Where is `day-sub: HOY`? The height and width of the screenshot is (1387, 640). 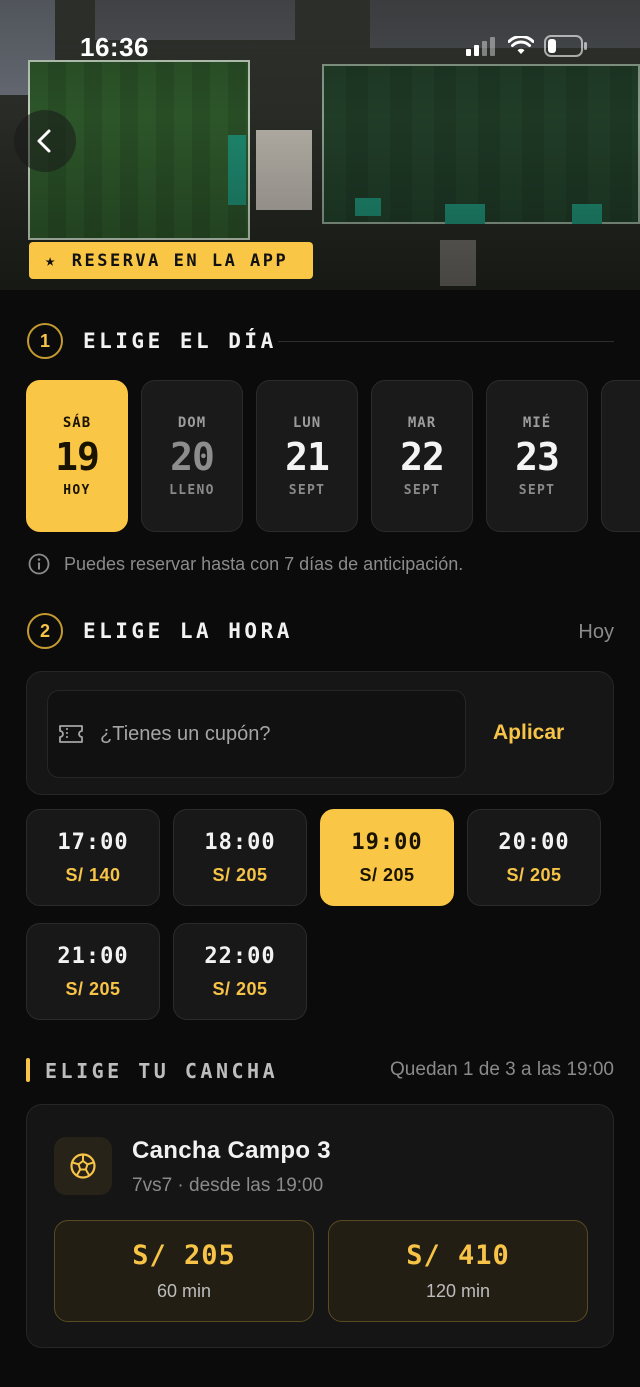 day-sub: HOY is located at coordinates (77, 490).